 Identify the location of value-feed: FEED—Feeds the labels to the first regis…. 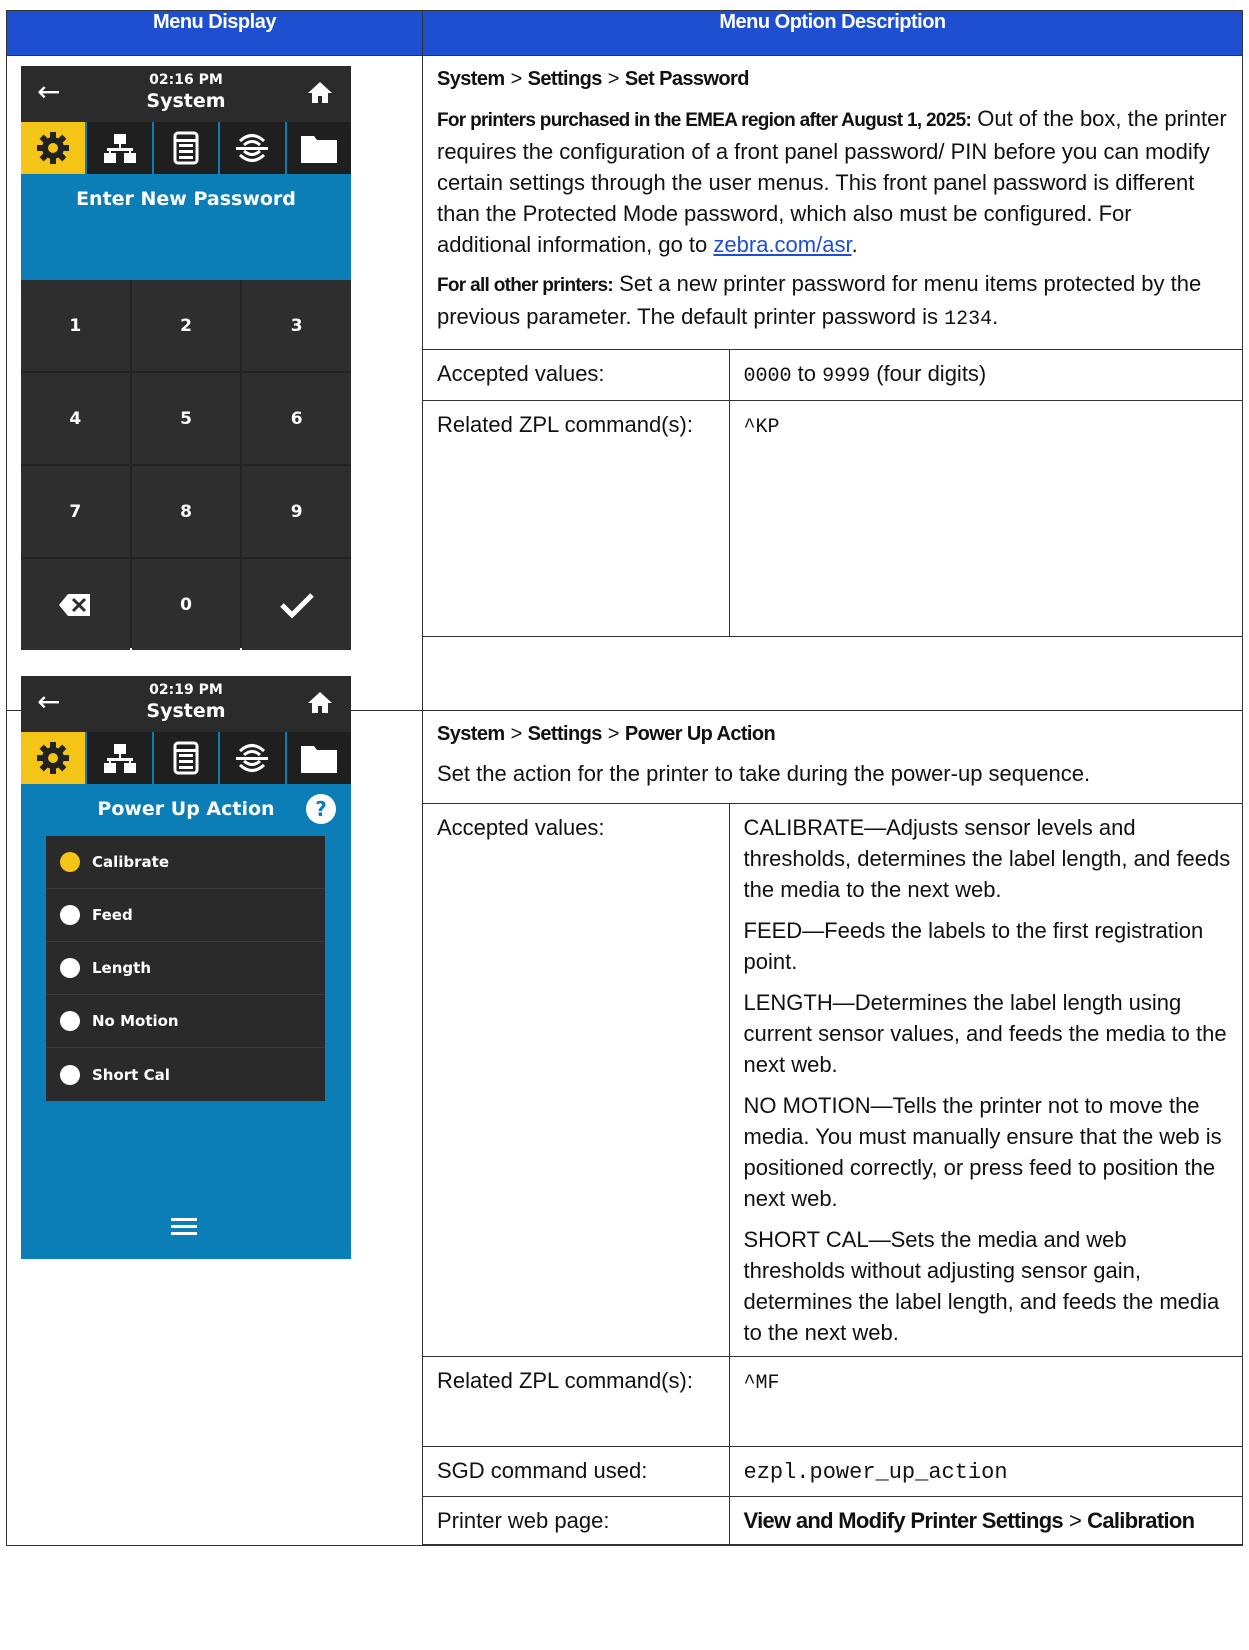
(973, 946).